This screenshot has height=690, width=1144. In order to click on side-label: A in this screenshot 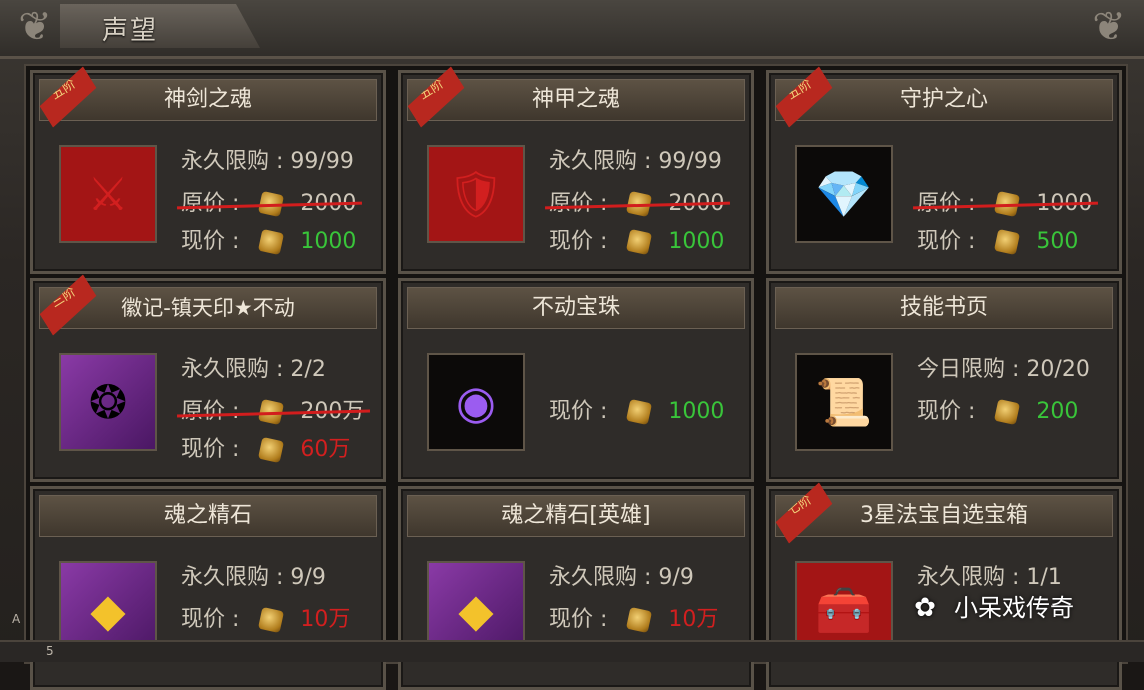, I will do `click(16, 619)`.